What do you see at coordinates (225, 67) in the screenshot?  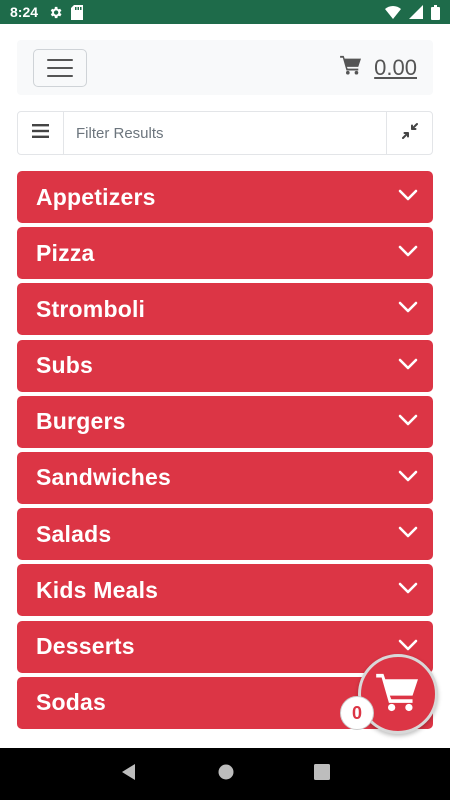 I see `app-header: 0.00` at bounding box center [225, 67].